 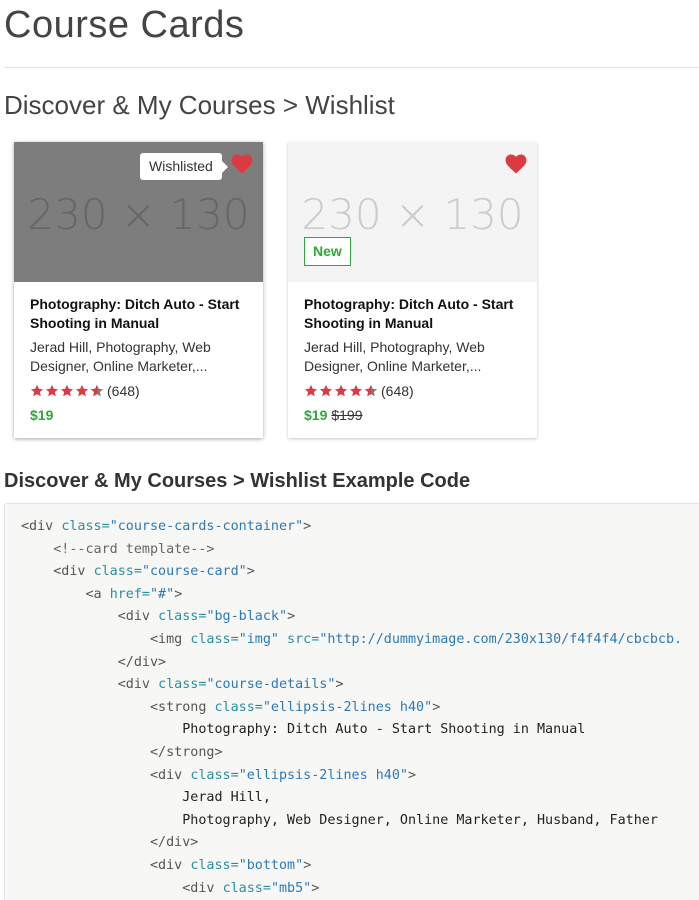 I want to click on code-line: <div class="mb5">, so click(x=251, y=888).